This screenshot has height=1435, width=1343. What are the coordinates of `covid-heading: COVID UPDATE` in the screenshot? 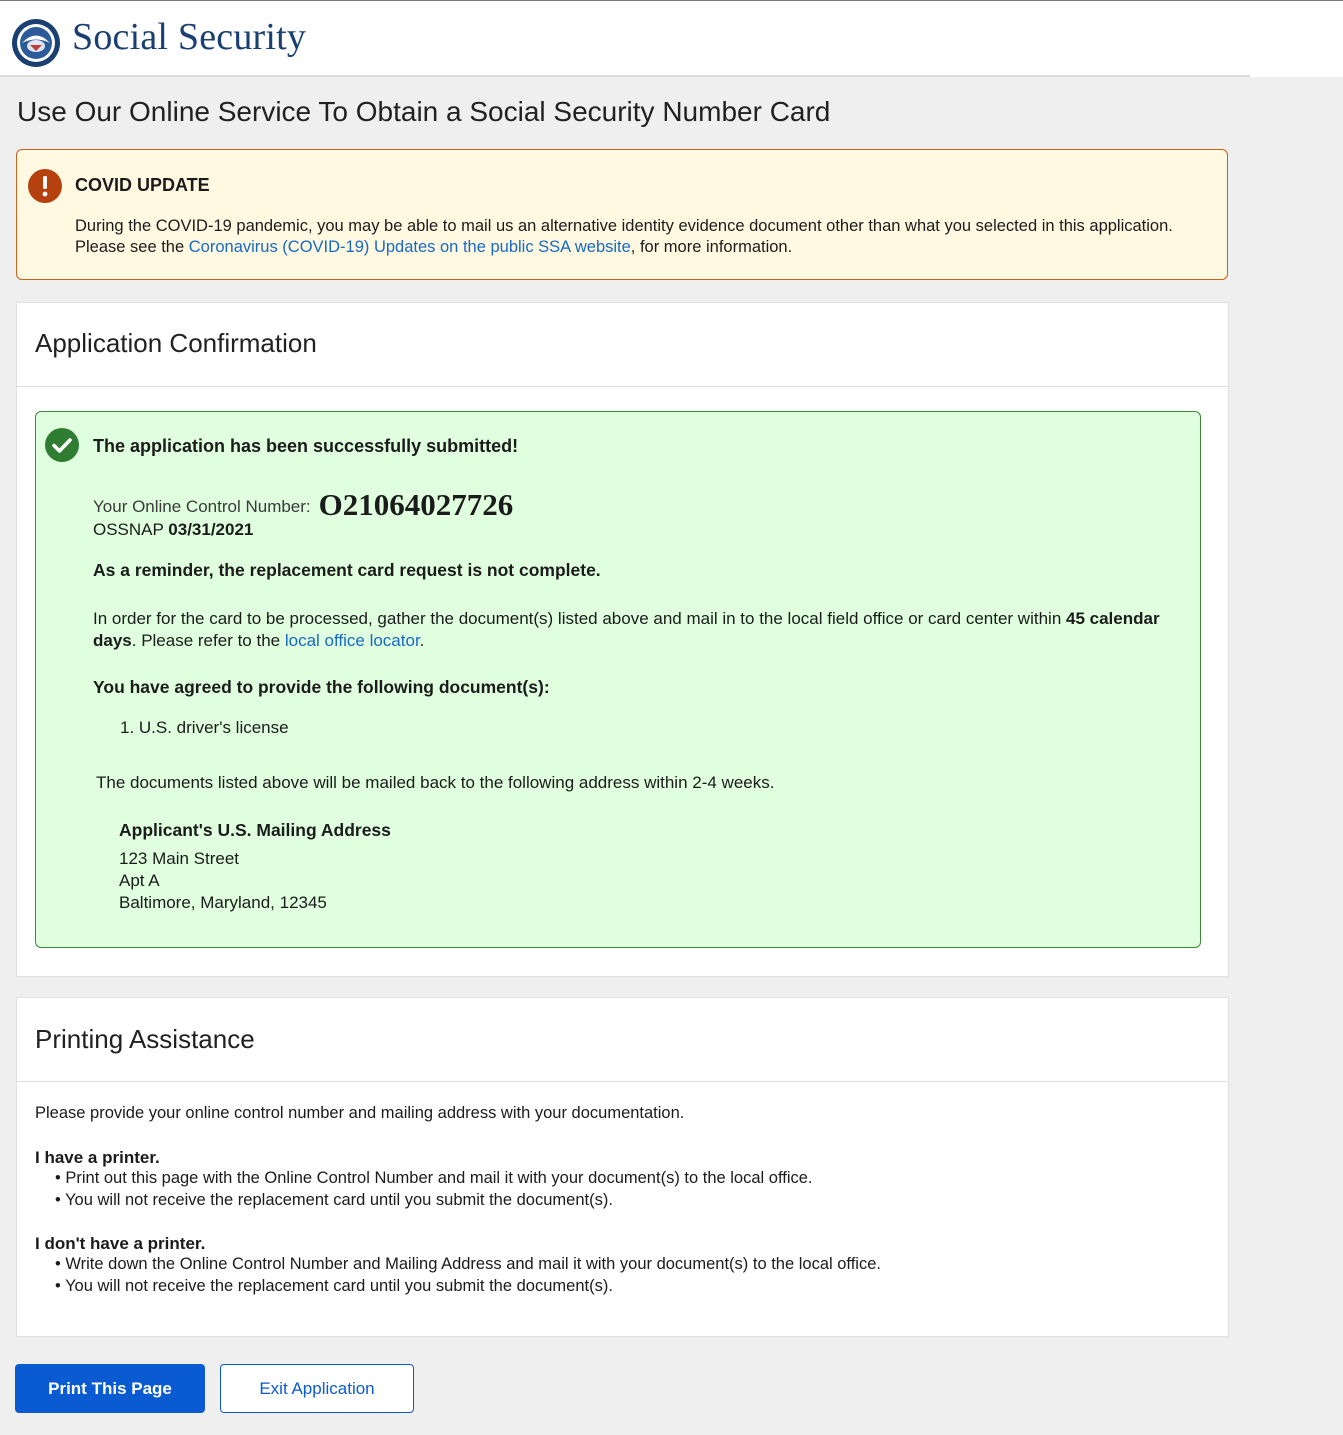 It's located at (142, 185).